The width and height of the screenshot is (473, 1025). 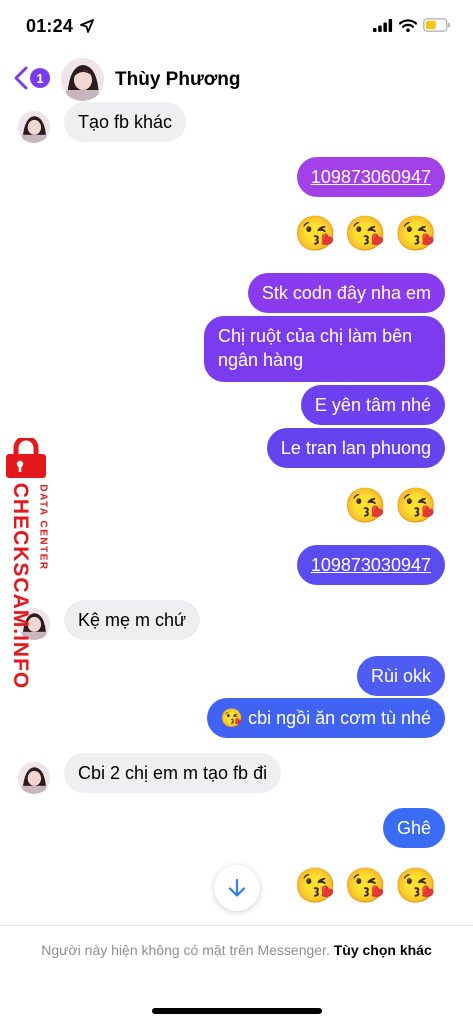 What do you see at coordinates (261, 360) in the screenshot?
I see `message-text-line: ngân hàng` at bounding box center [261, 360].